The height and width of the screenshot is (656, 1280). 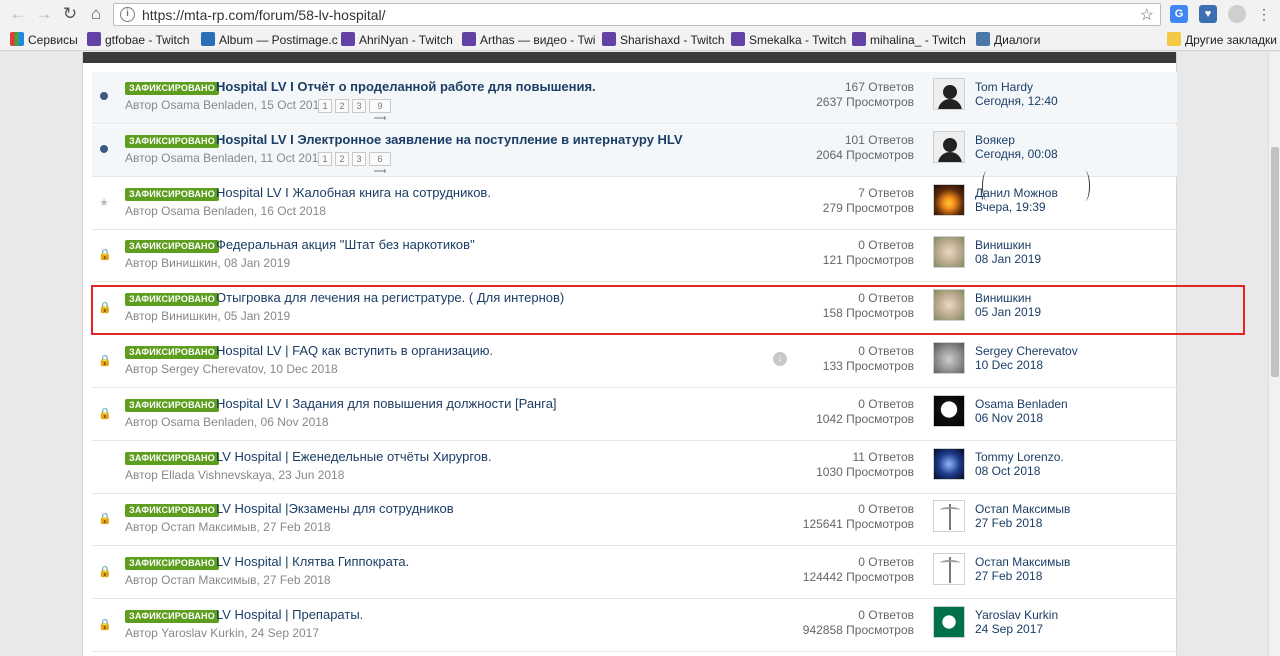 I want to click on forum-header-bar, so click(x=629, y=57).